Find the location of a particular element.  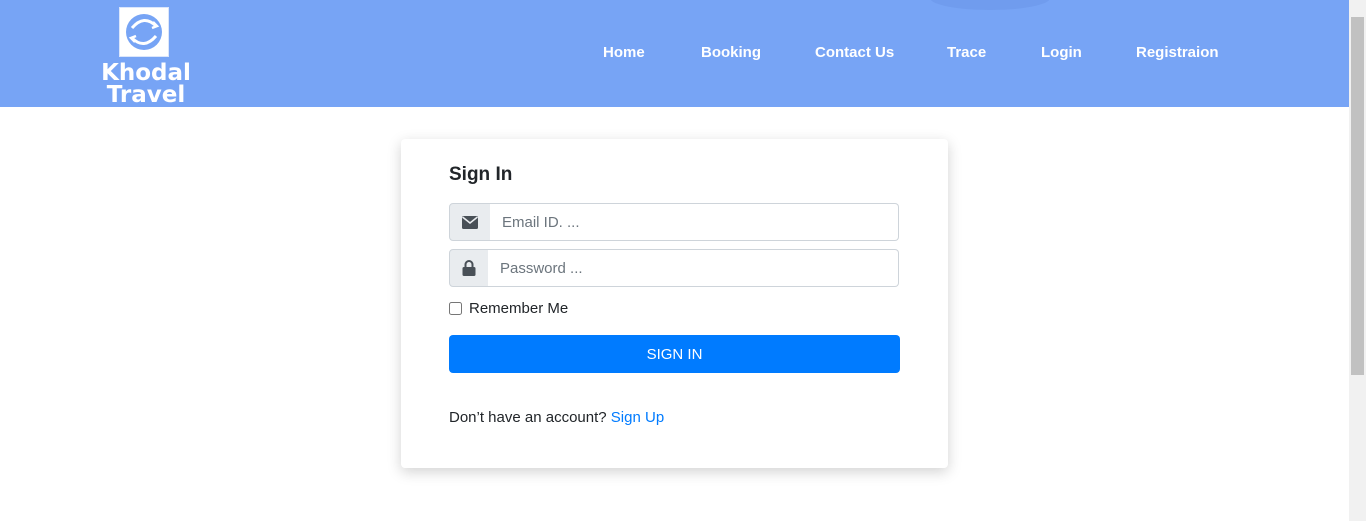

globe-arrows-icon is located at coordinates (144, 32).